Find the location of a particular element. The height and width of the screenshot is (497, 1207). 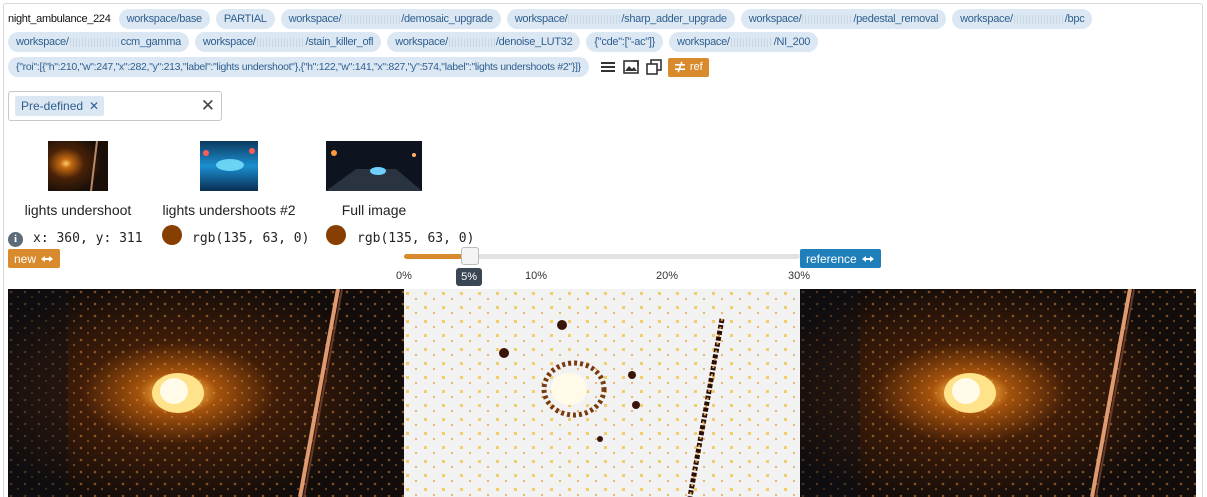

chip-demosaic-upgrade: workspace//demosaic_upgrade is located at coordinates (390, 19).